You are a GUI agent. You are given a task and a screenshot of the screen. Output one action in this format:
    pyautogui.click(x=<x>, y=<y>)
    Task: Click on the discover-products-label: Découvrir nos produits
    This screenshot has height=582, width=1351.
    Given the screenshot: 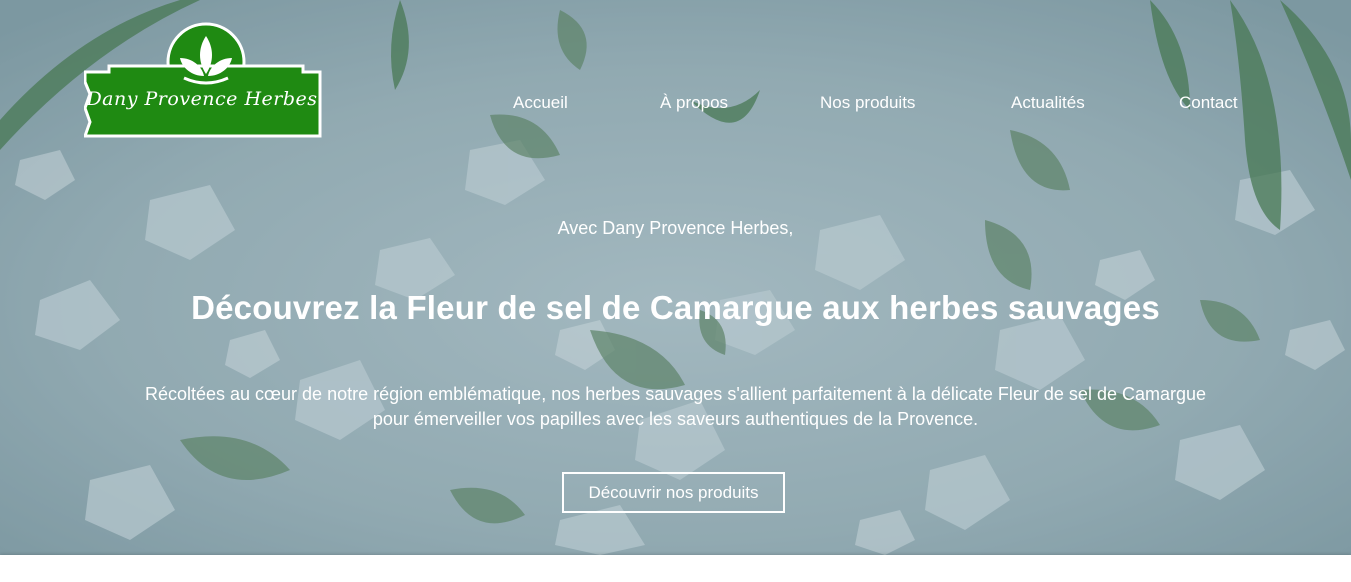 What is the action you would take?
    pyautogui.click(x=673, y=492)
    